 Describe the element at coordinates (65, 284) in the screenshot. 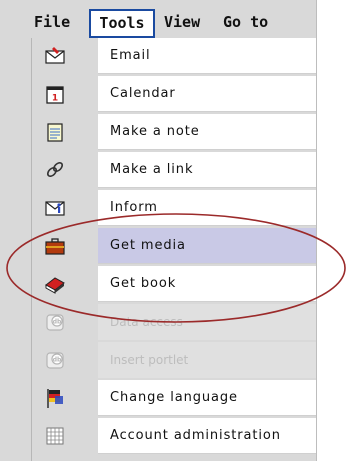

I see `book-icon` at that location.